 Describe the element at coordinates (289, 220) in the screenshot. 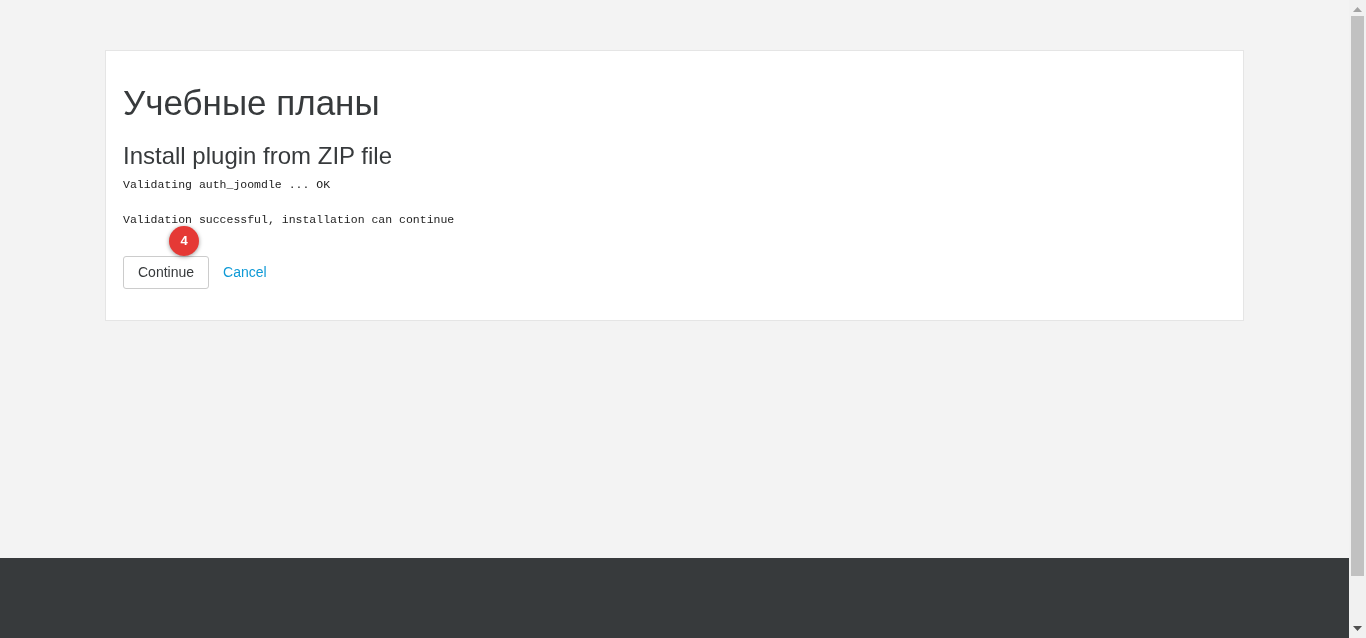

I see `status-message: Validation successful, installation can continue` at that location.